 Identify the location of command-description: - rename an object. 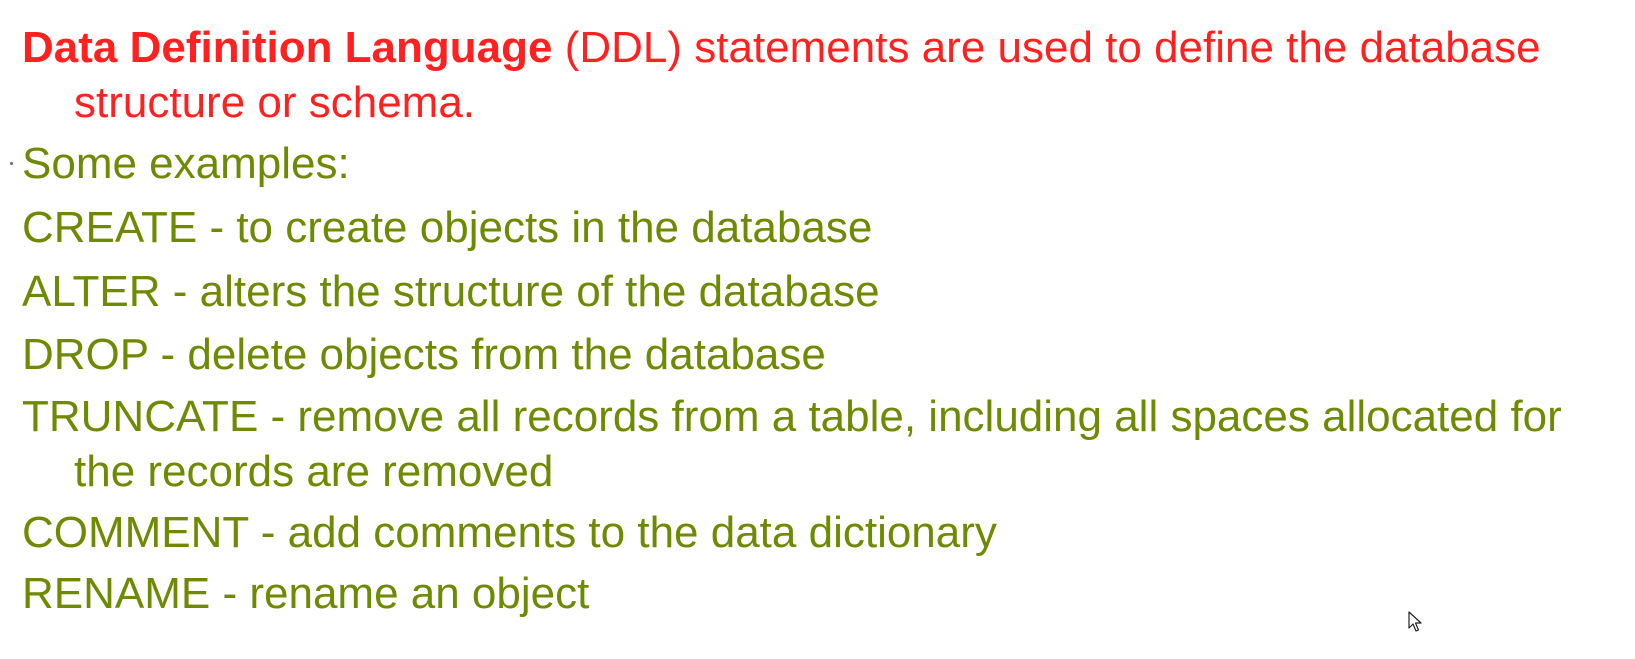
(400, 593).